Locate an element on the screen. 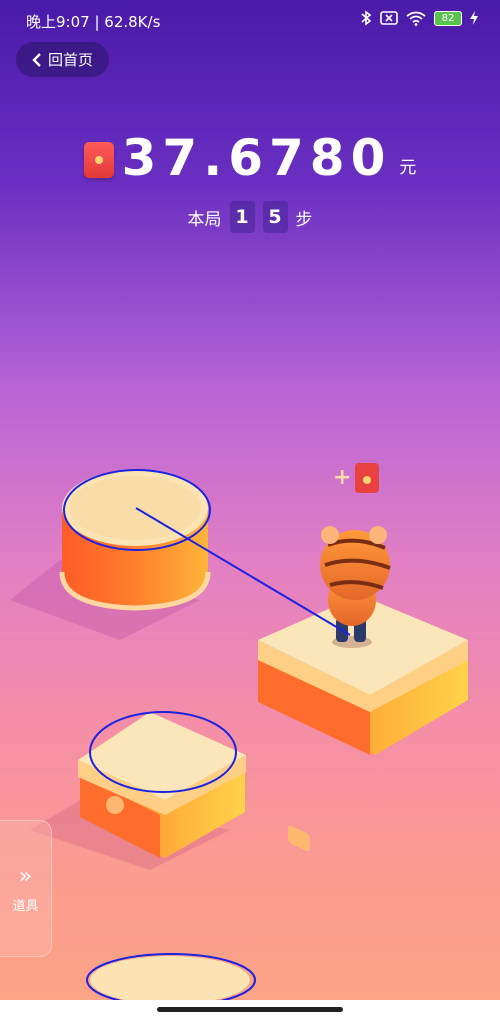 This screenshot has height=1020, width=500. round-platform is located at coordinates (170, 980).